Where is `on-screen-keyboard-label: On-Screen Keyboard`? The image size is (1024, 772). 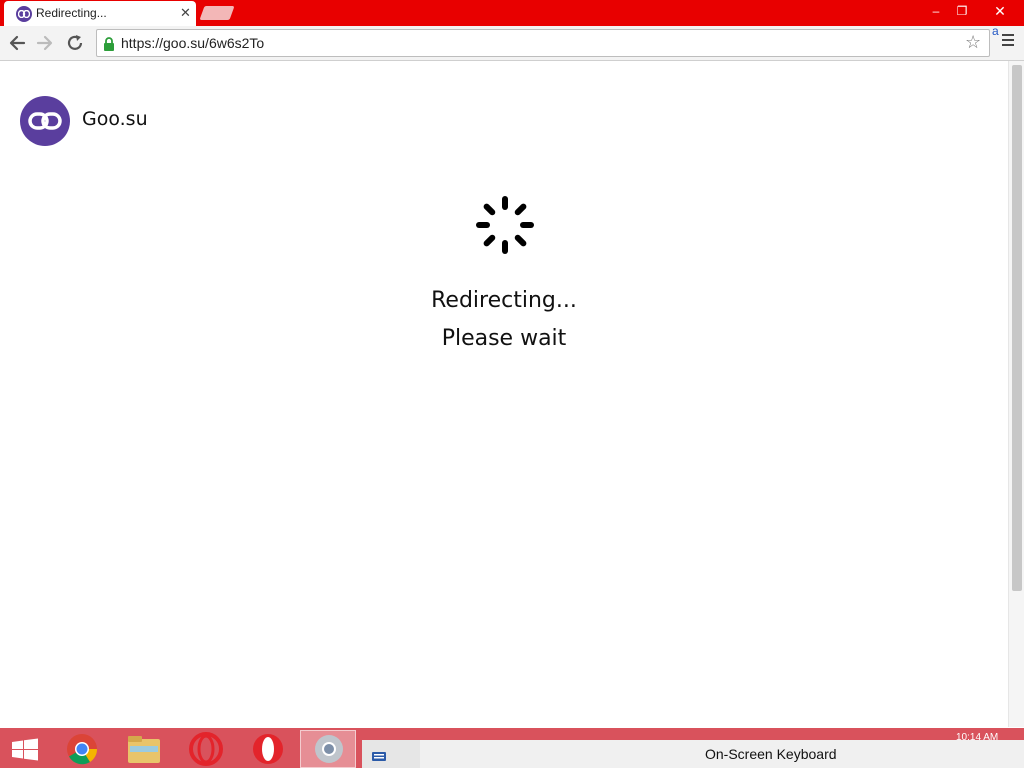
on-screen-keyboard-label: On-Screen Keyboard is located at coordinates (771, 754).